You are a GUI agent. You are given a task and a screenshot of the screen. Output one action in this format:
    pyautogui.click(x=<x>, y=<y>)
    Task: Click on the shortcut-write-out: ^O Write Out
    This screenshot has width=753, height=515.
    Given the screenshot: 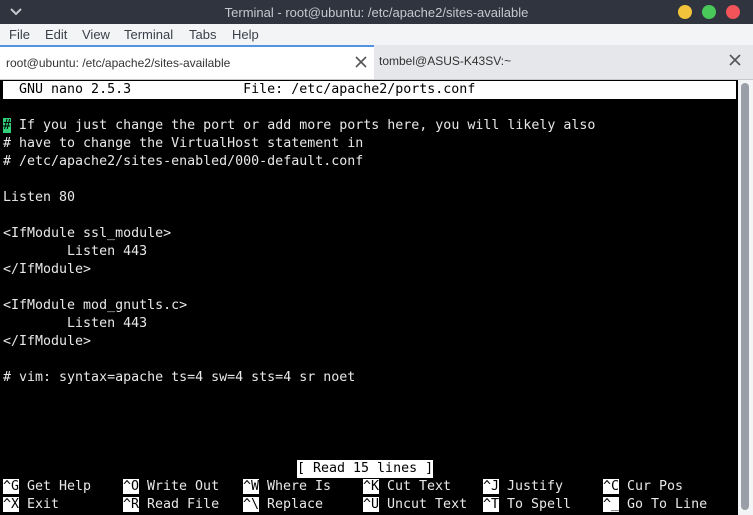 What is the action you would take?
    pyautogui.click(x=171, y=487)
    